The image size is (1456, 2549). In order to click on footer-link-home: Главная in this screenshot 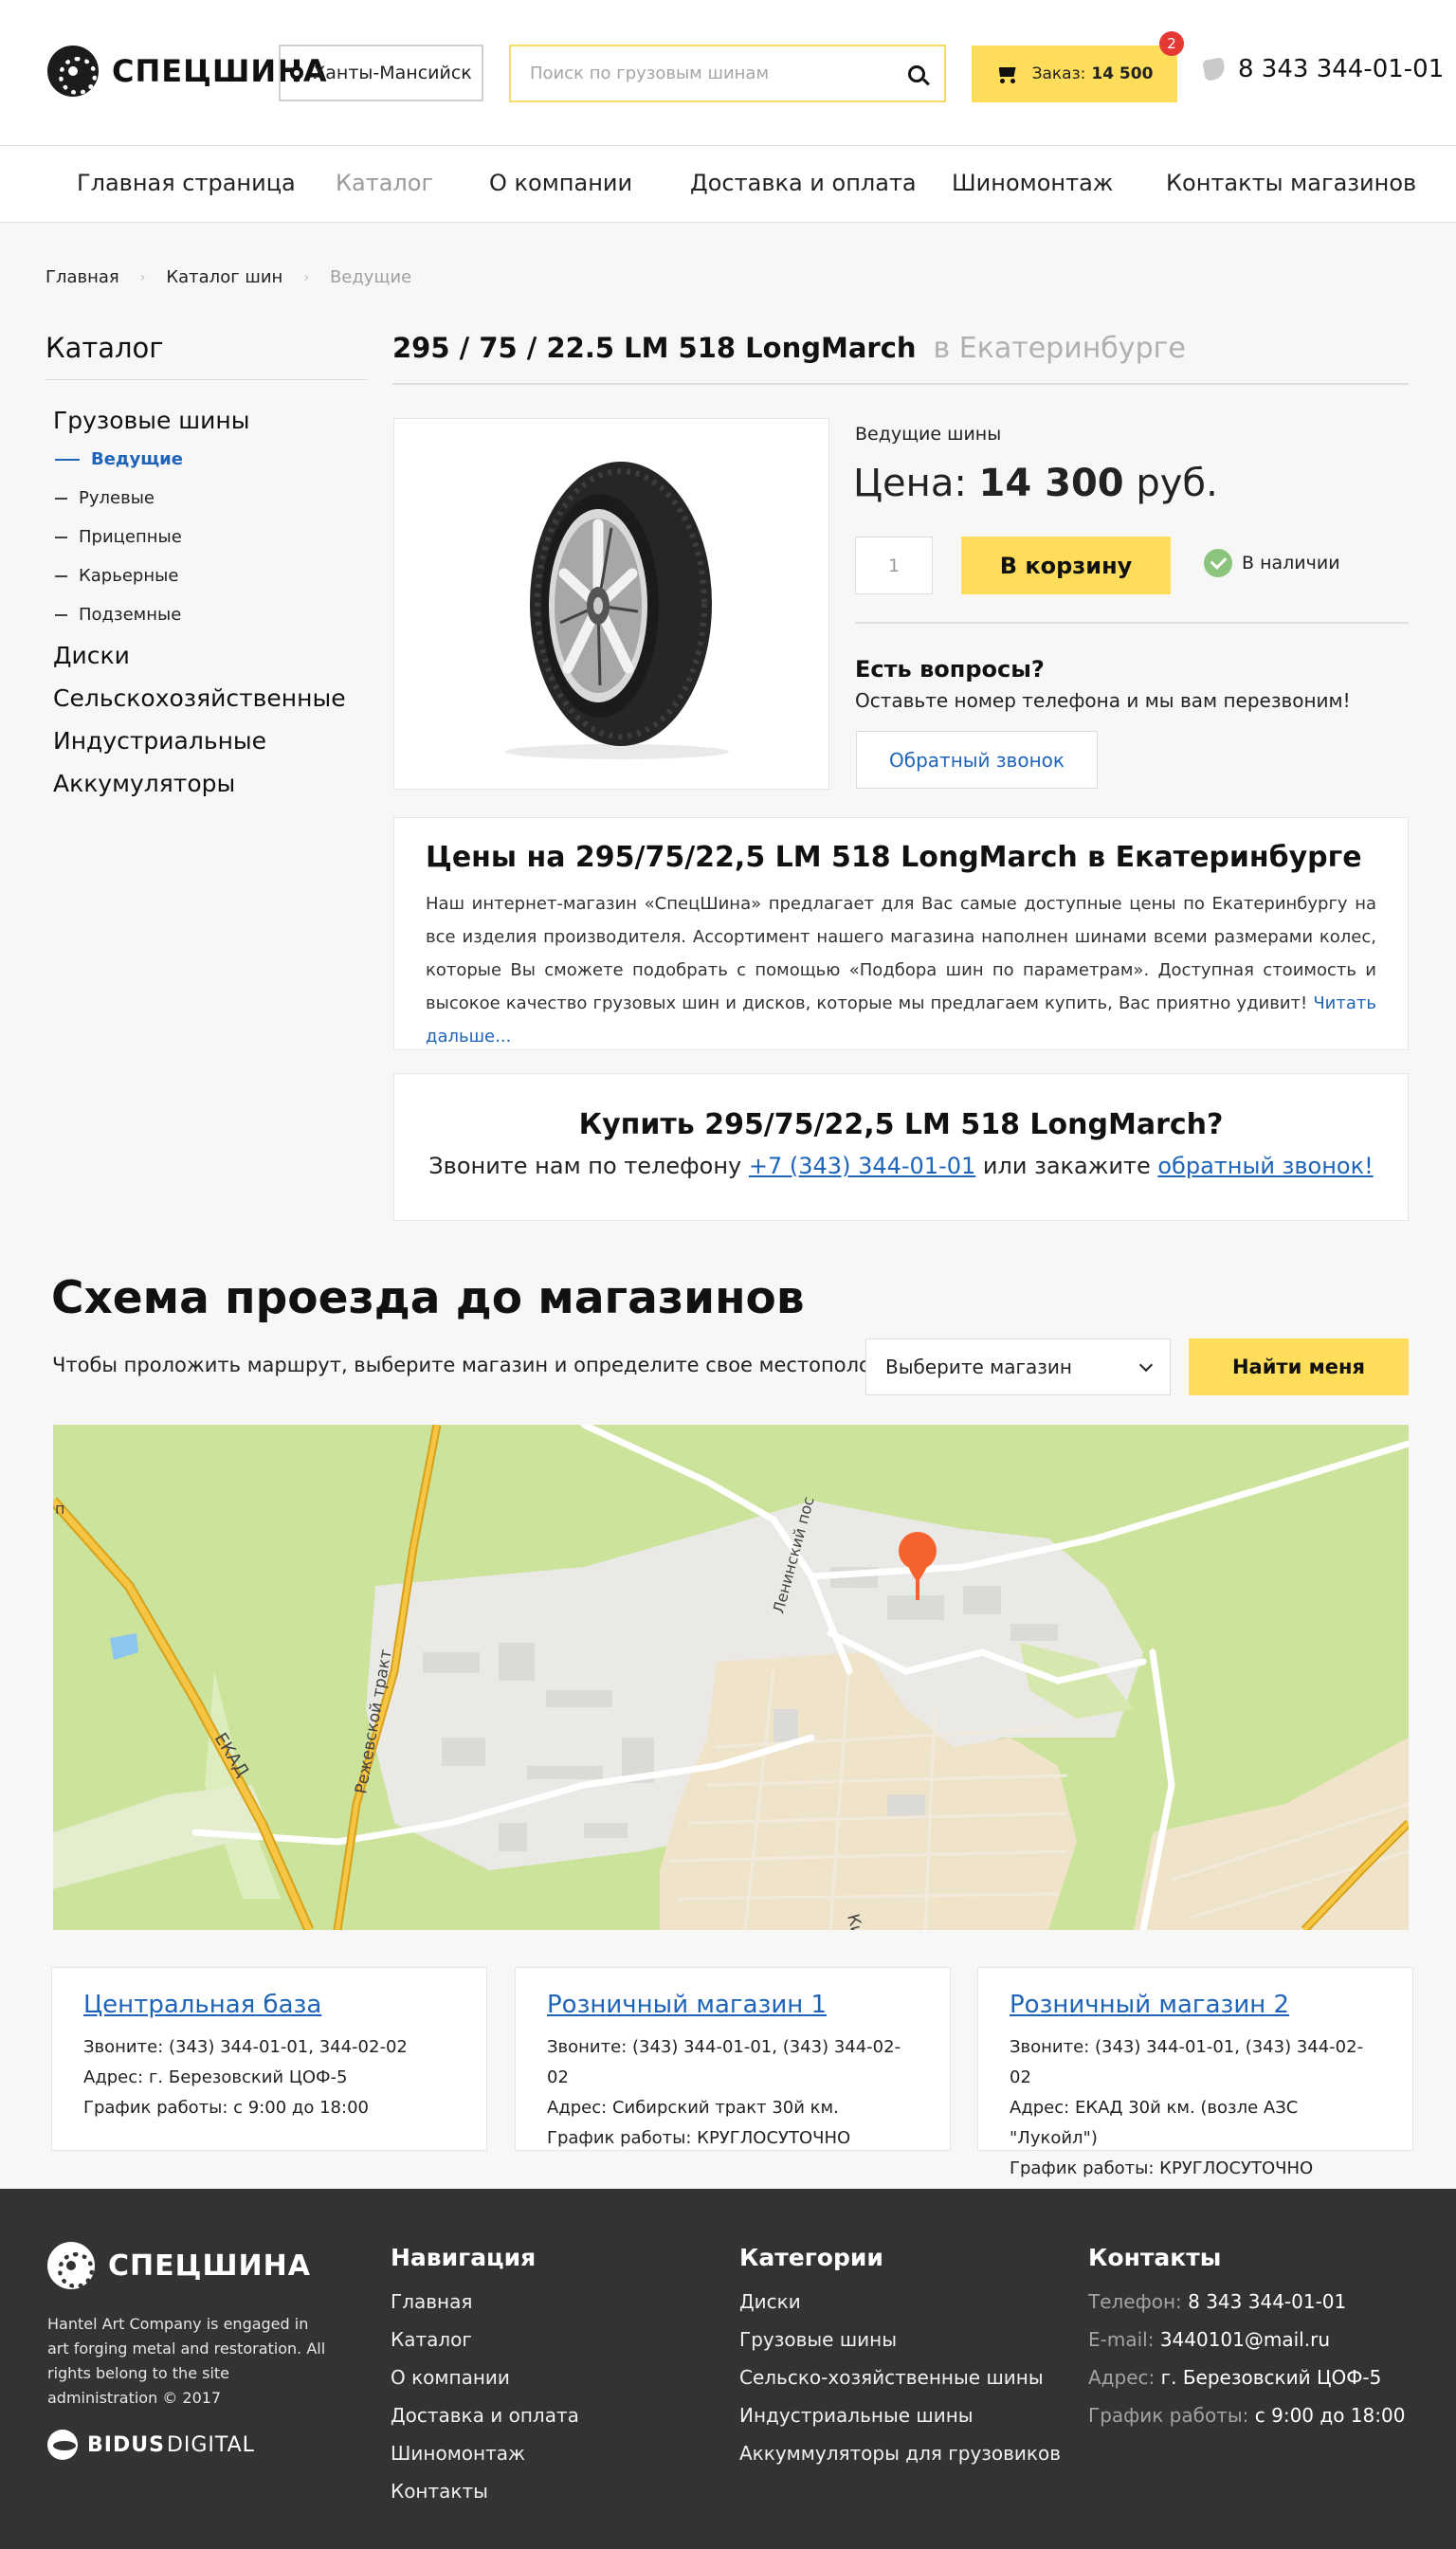, I will do `click(485, 2302)`.